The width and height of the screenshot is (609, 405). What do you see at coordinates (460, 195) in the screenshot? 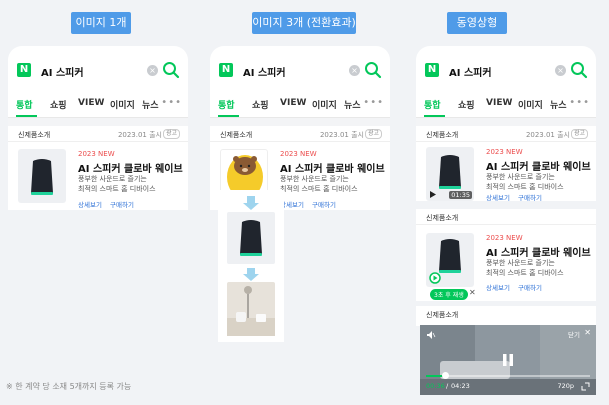
I see `video-duration: 01:35` at bounding box center [460, 195].